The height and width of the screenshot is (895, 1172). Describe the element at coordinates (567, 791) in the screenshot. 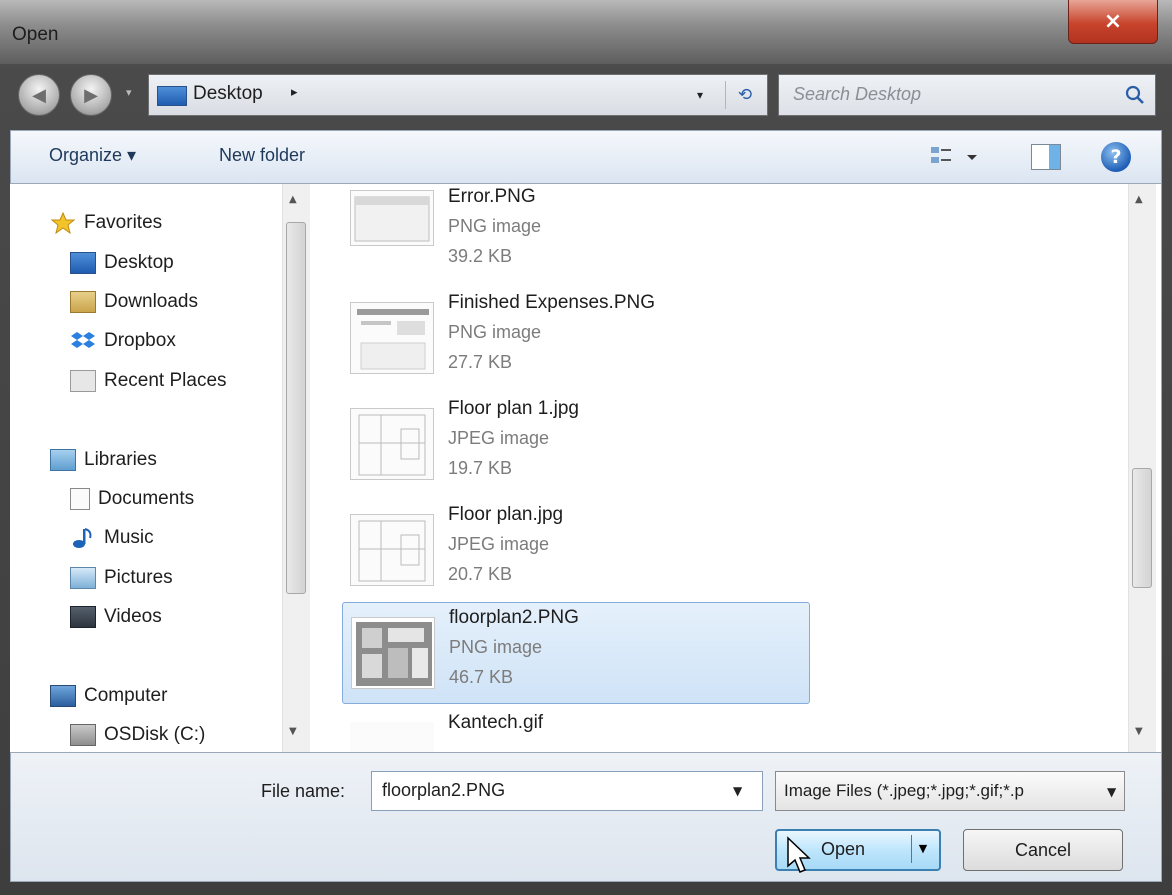

I see `file-name-input: floorplan2.PNG` at that location.